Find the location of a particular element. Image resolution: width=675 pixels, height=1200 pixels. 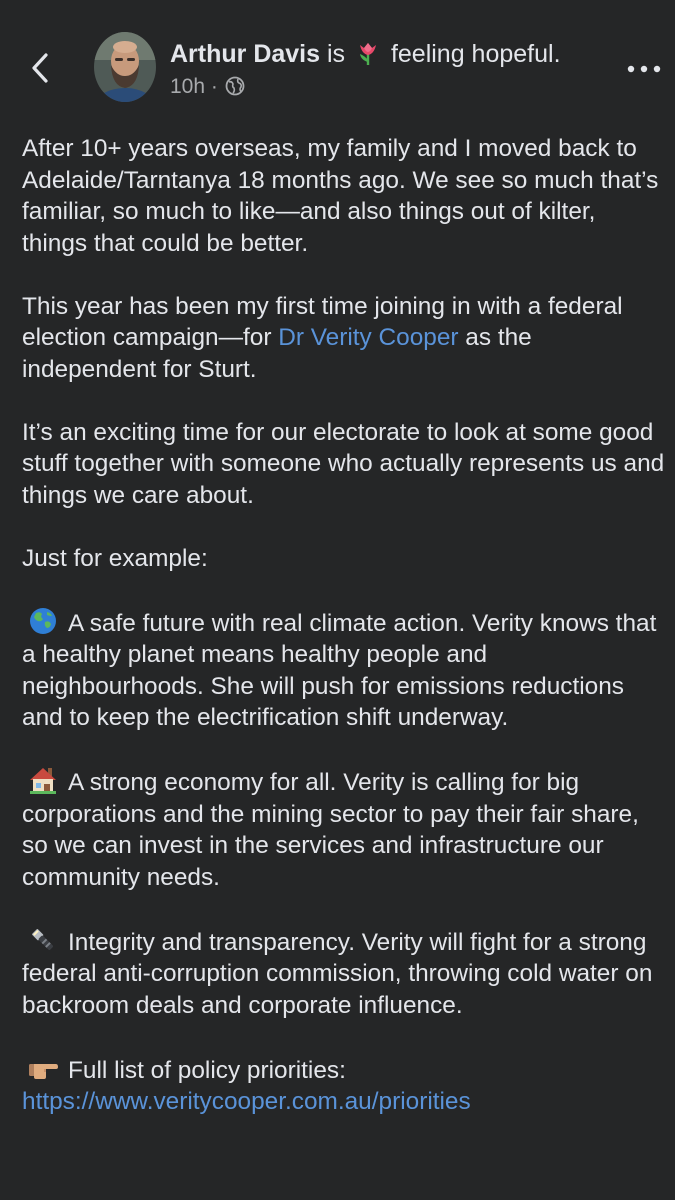

globe-icon is located at coordinates (235, 86).